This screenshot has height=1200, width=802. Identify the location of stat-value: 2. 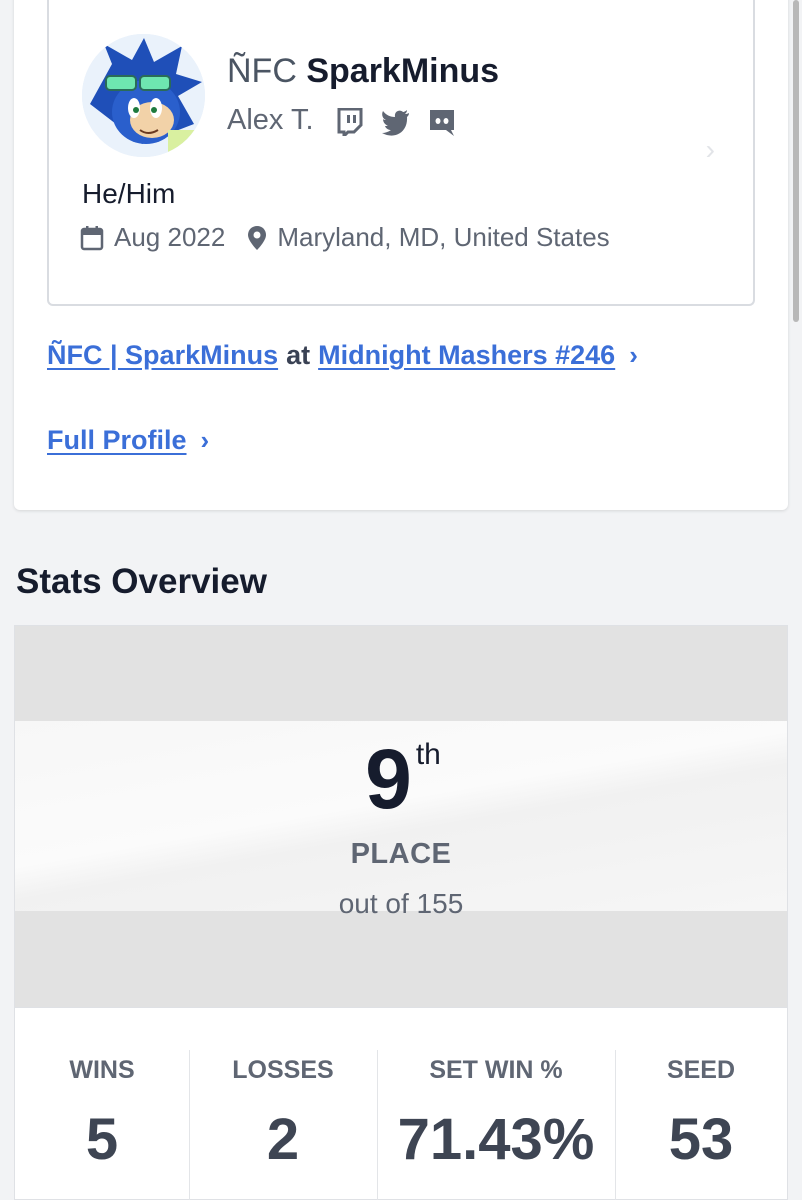
(283, 1139).